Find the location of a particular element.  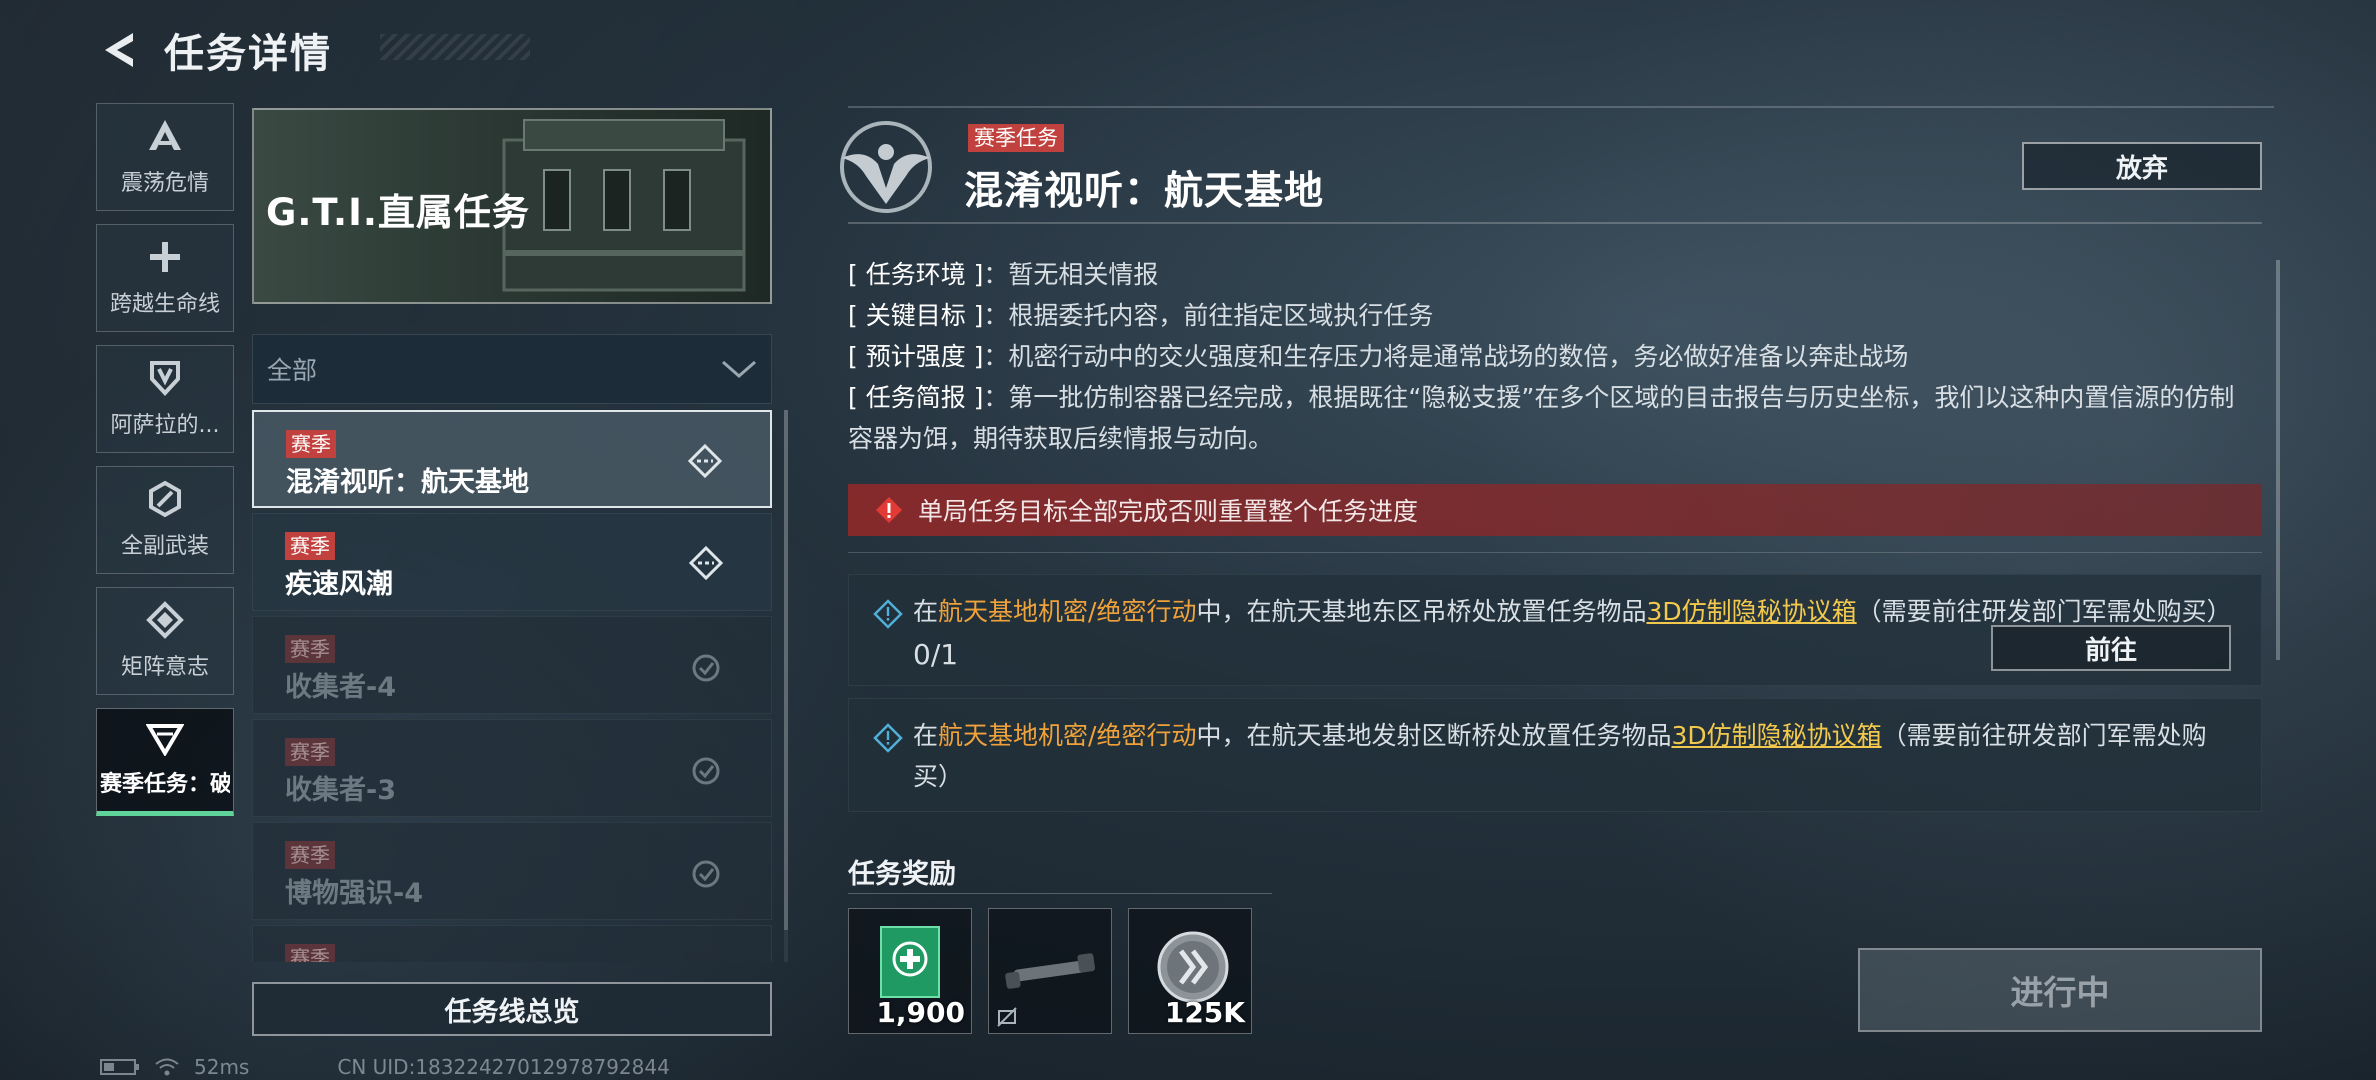

category-label: 赛季任务：破 is located at coordinates (165, 784).